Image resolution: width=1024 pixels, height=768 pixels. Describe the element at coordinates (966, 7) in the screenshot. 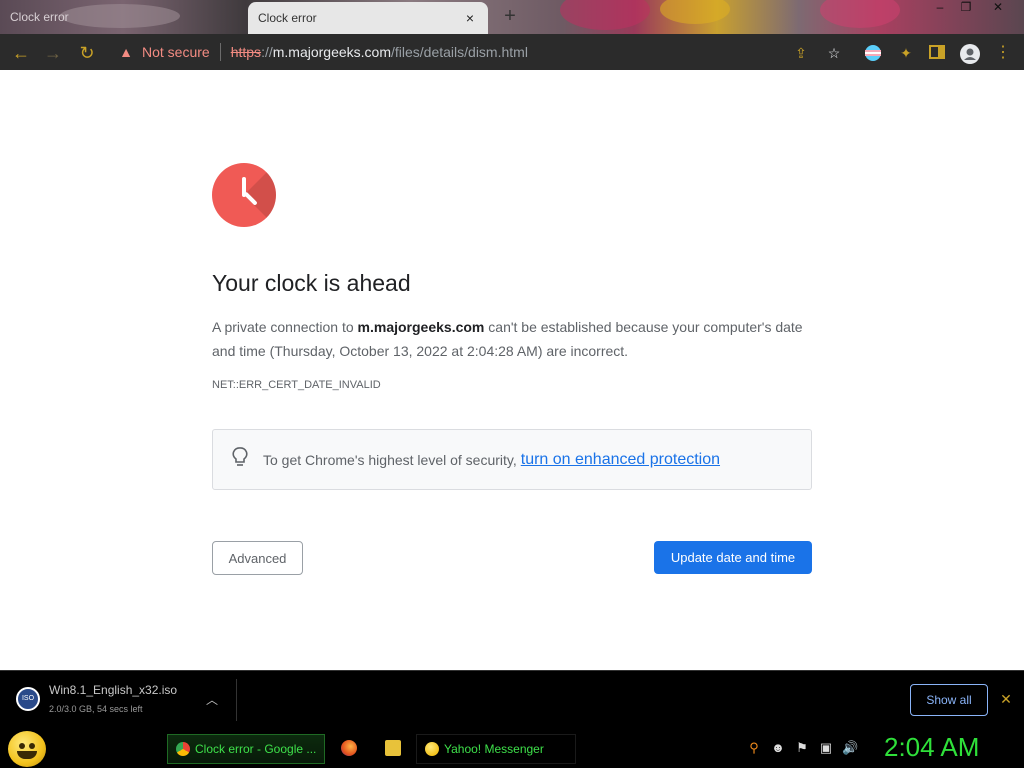

I see `restore-icon: ❐` at that location.